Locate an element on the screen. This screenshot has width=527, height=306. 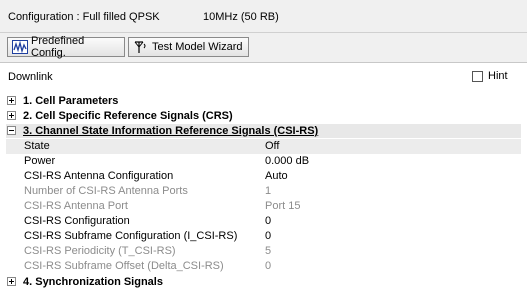
predefined-config-button: Predefined Config. is located at coordinates (66, 47).